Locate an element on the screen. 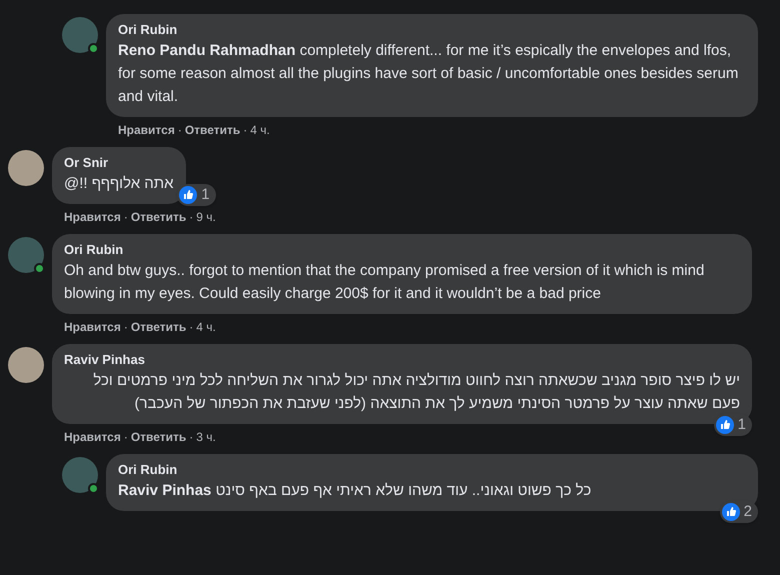 Image resolution: width=780 pixels, height=575 pixels. timestamp: 3 ч. is located at coordinates (206, 437).